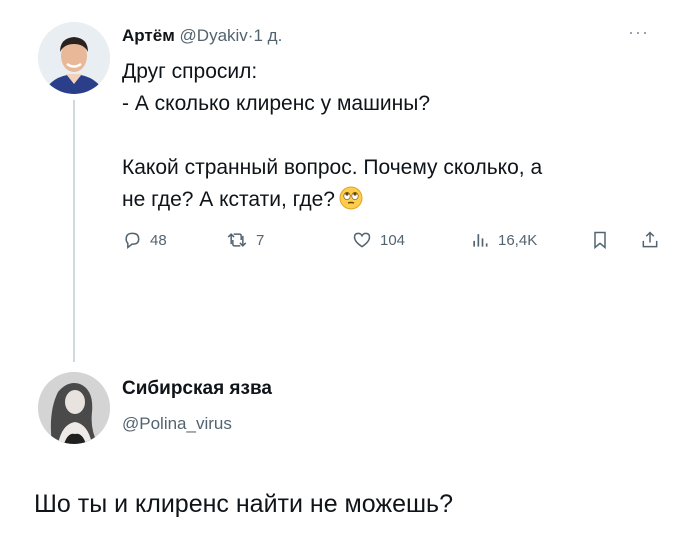 Image resolution: width=700 pixels, height=554 pixels. I want to click on views-count: 16,4K, so click(518, 240).